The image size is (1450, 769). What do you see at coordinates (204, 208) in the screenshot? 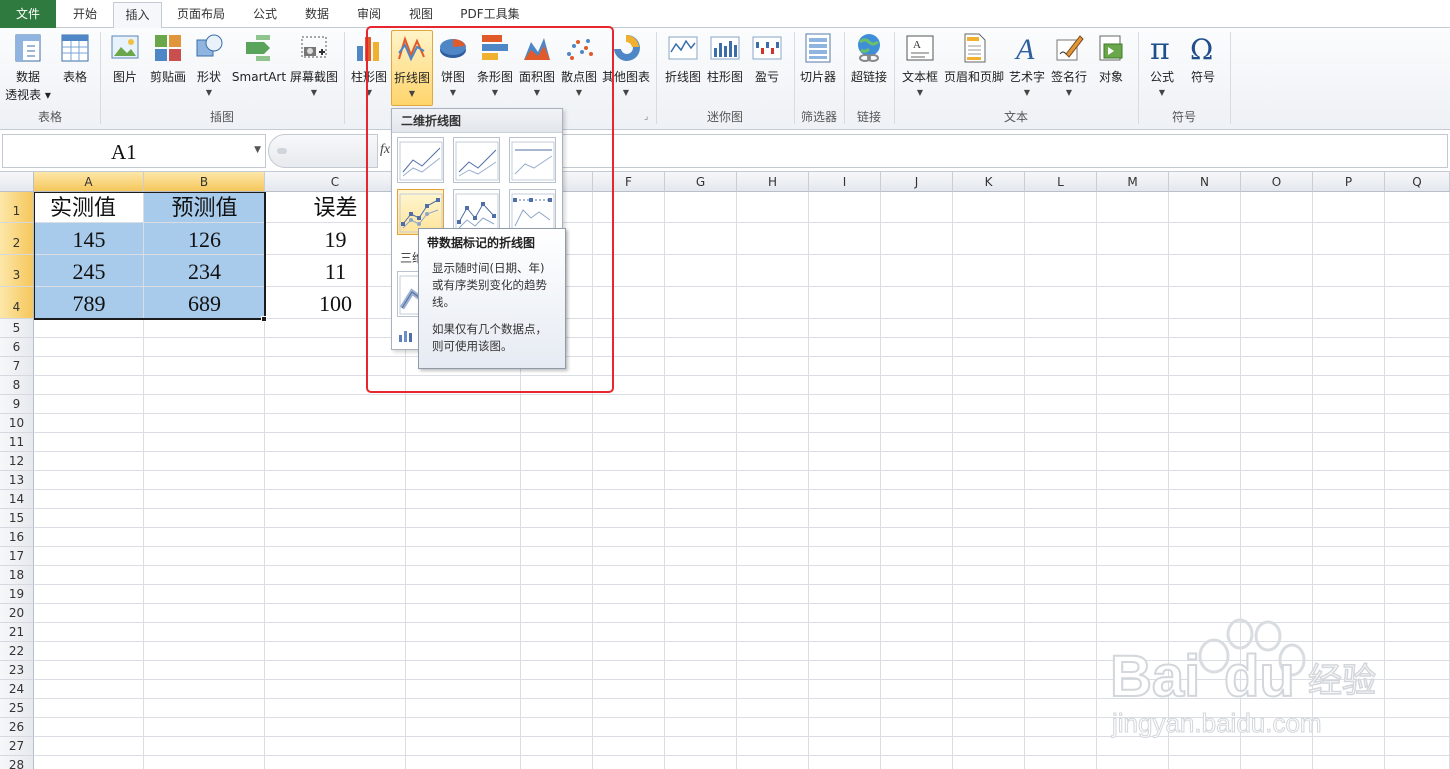
I see `cell-value: 预测值` at bounding box center [204, 208].